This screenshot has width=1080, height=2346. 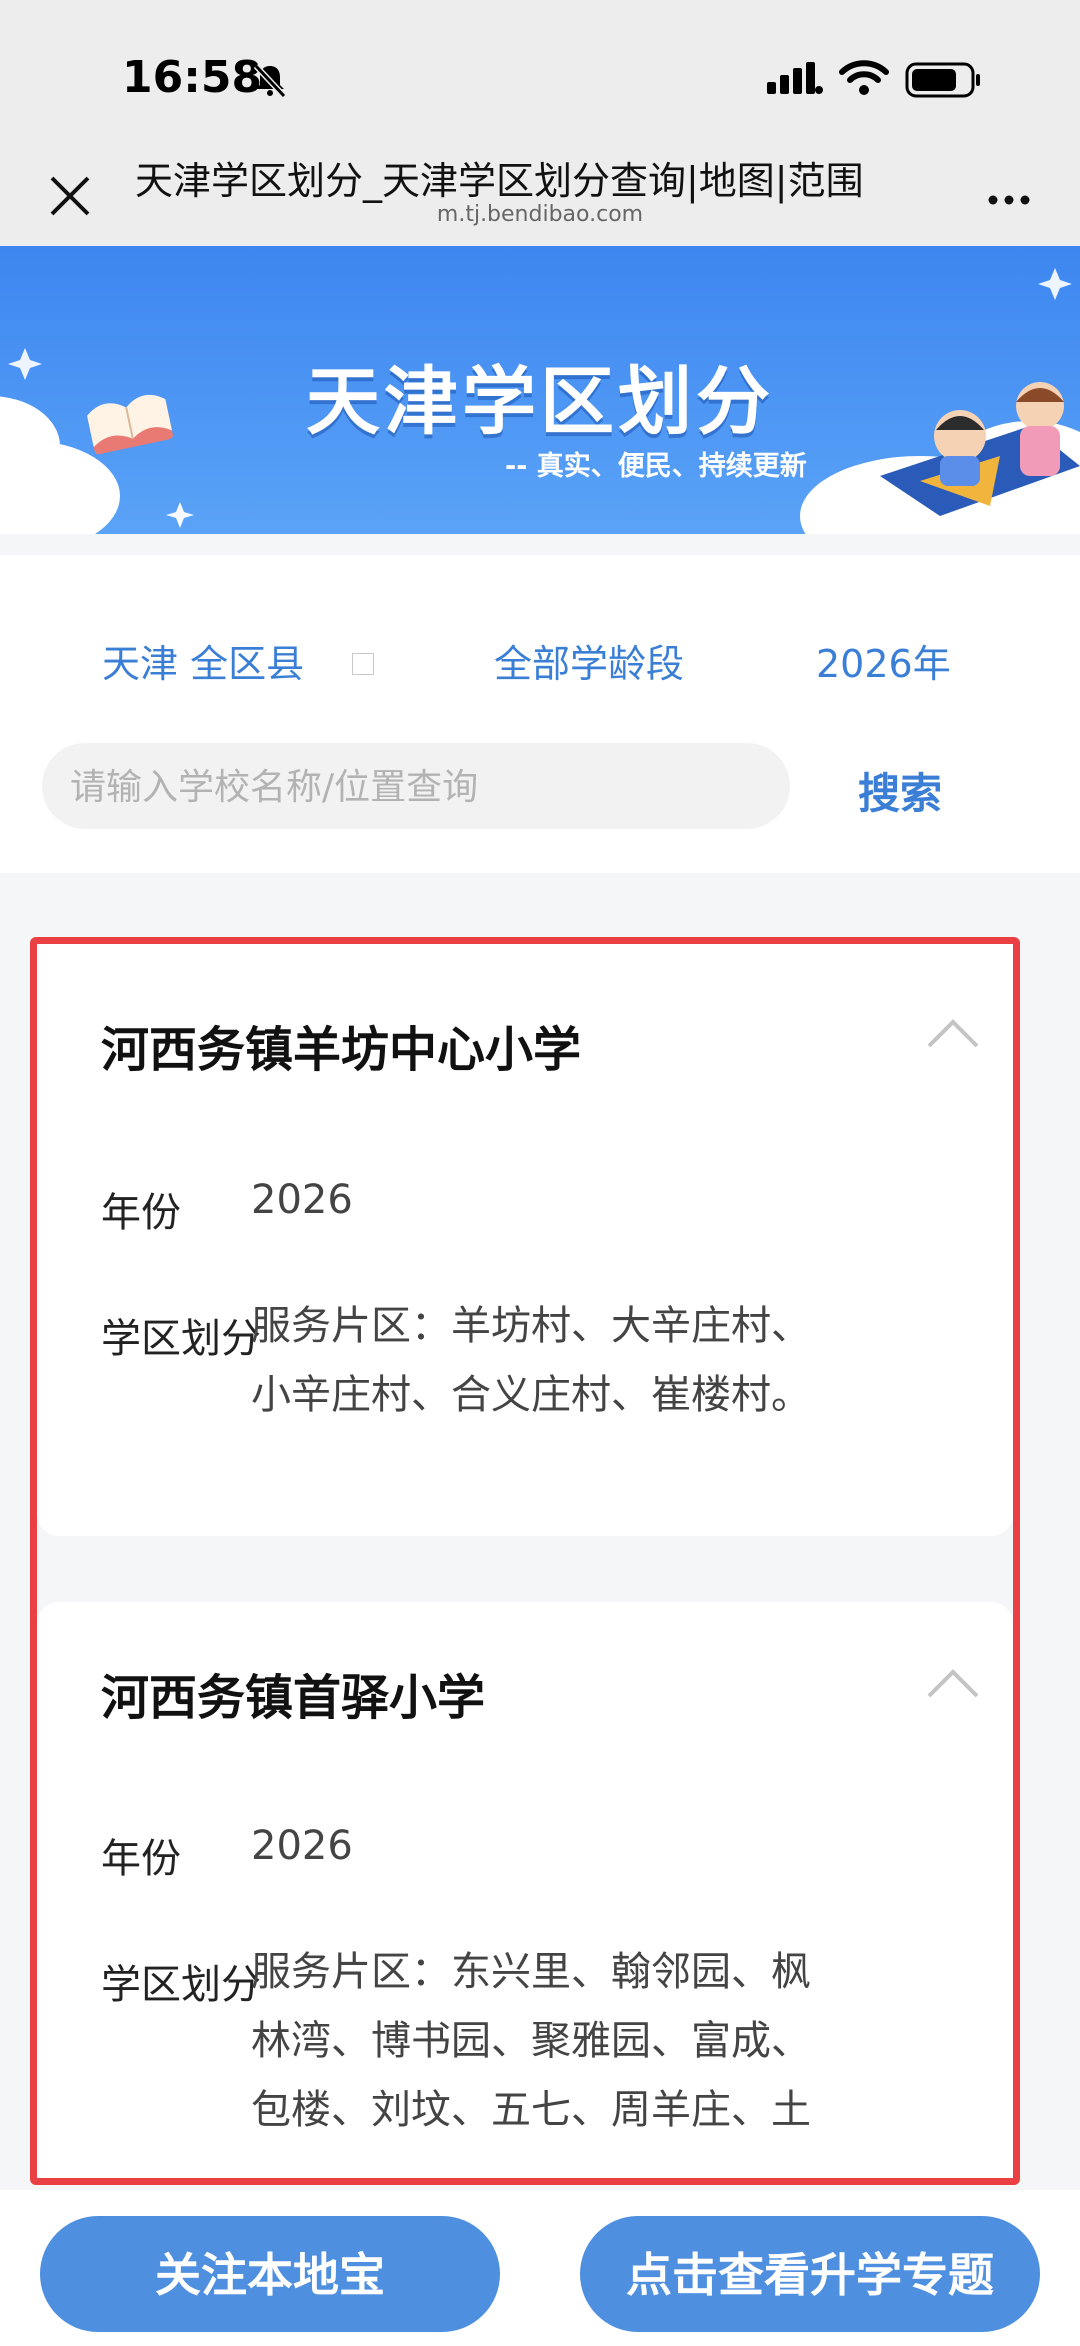 I want to click on school-name: 河西务镇羊坊中心小学, so click(x=341, y=1050).